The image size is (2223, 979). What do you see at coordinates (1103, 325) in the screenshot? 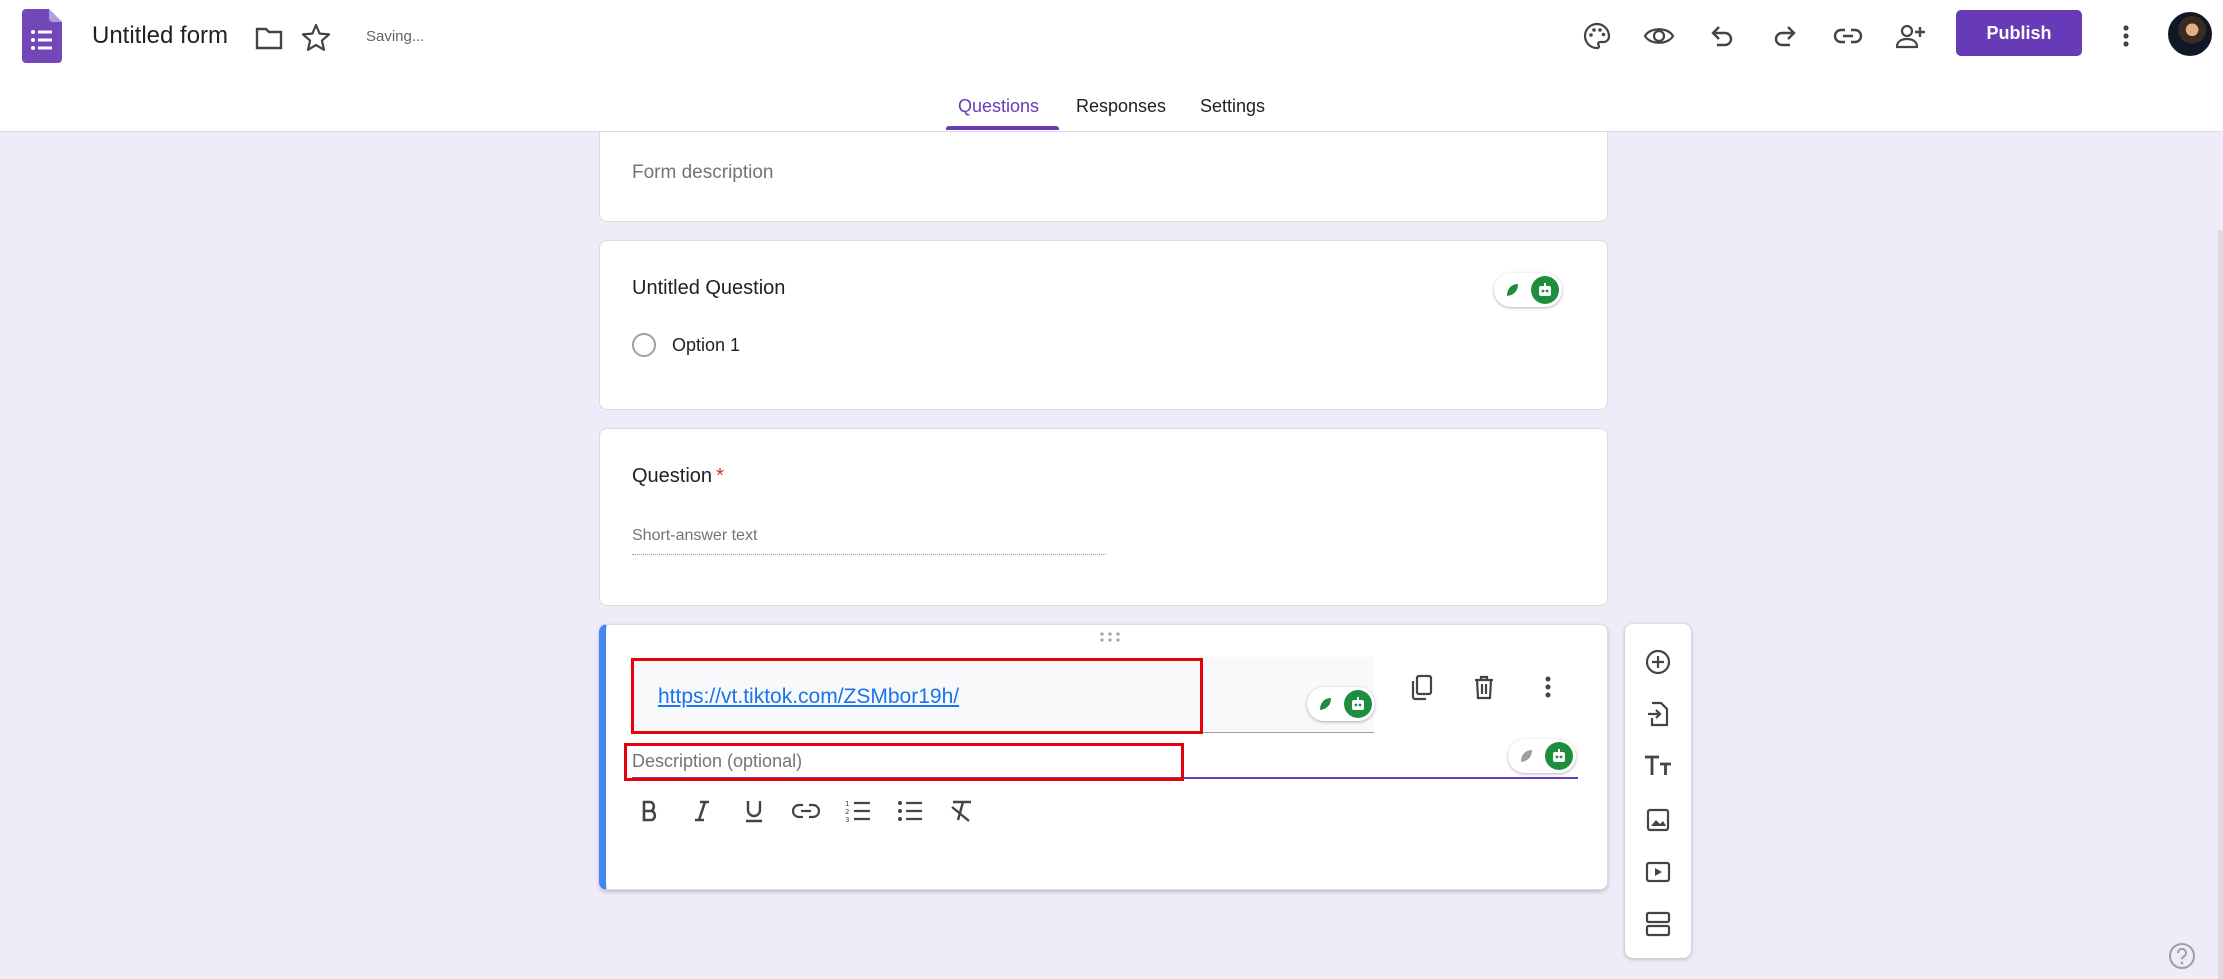
I see `question-card: Untitled Question Option 1` at bounding box center [1103, 325].